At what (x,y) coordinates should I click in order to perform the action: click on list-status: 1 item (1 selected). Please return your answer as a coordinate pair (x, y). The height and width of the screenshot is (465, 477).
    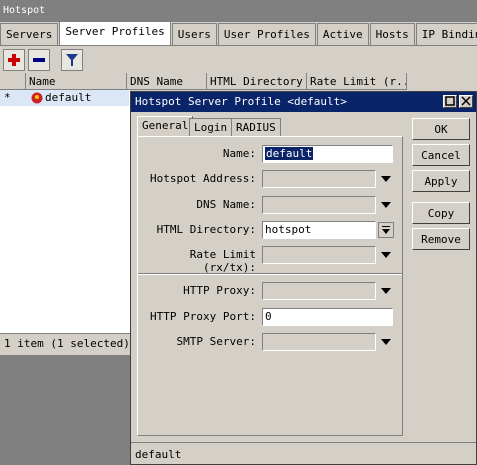
    Looking at the image, I should click on (65, 343).